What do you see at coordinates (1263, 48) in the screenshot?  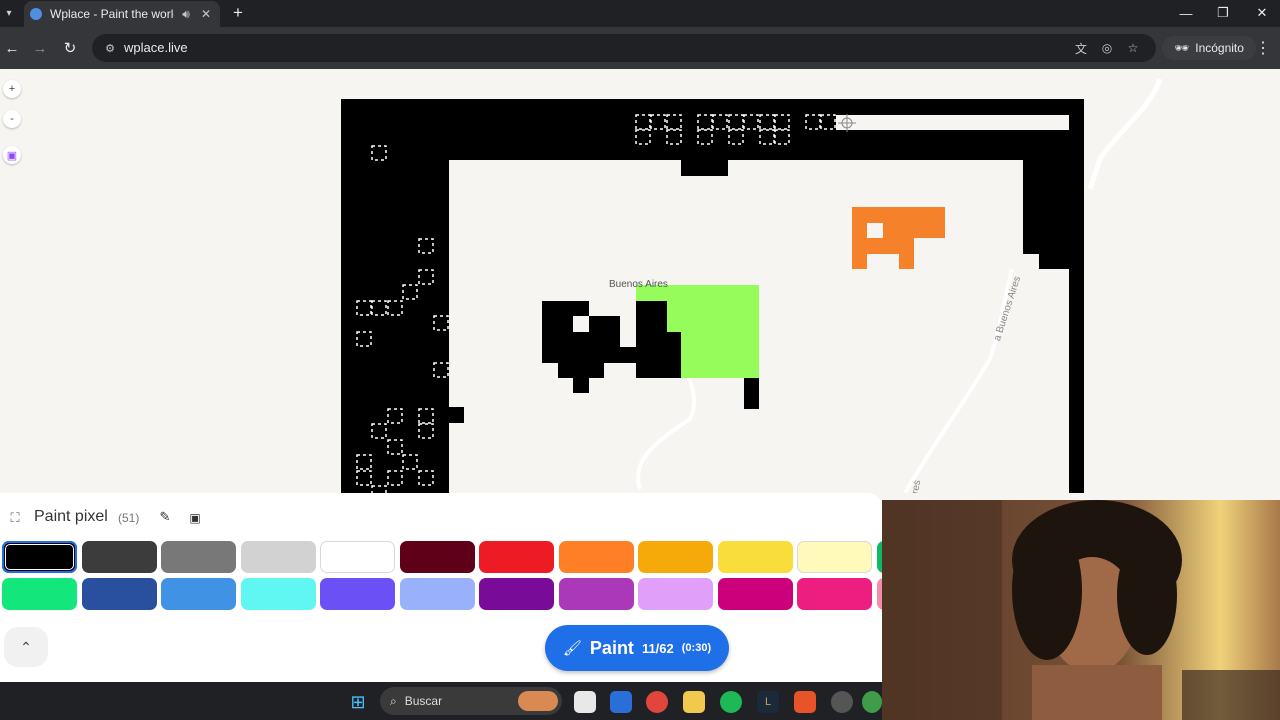 I see `more-menu-icon: ⋮` at bounding box center [1263, 48].